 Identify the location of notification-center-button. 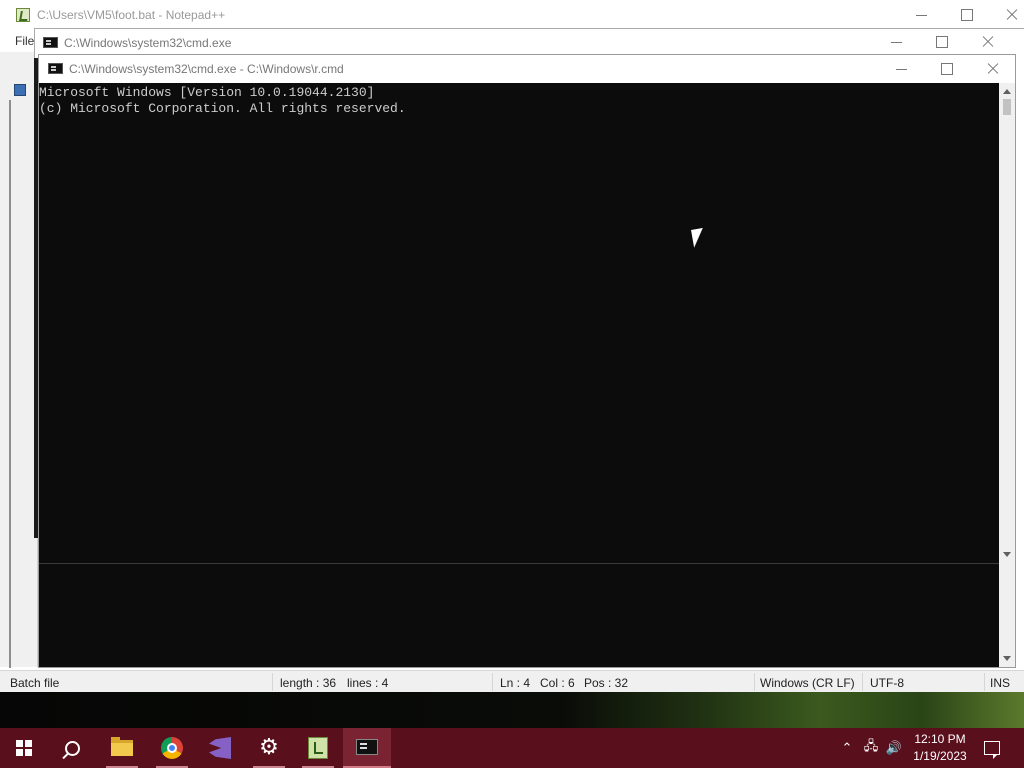
(992, 748).